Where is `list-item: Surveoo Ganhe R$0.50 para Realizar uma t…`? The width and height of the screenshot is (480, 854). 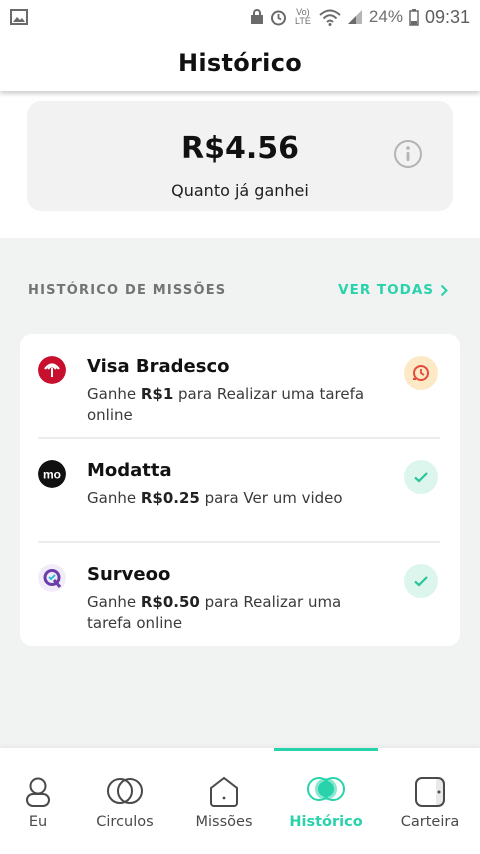 list-item: Surveoo Ganhe R$0.50 para Realizar uma t… is located at coordinates (240, 594).